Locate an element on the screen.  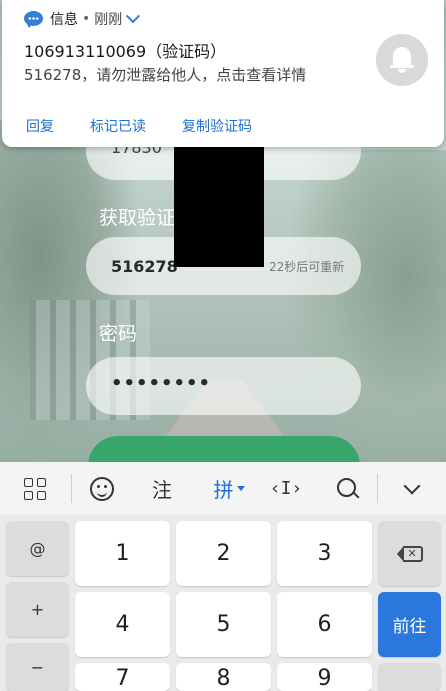
backspace-key: ✕ is located at coordinates (409, 553).